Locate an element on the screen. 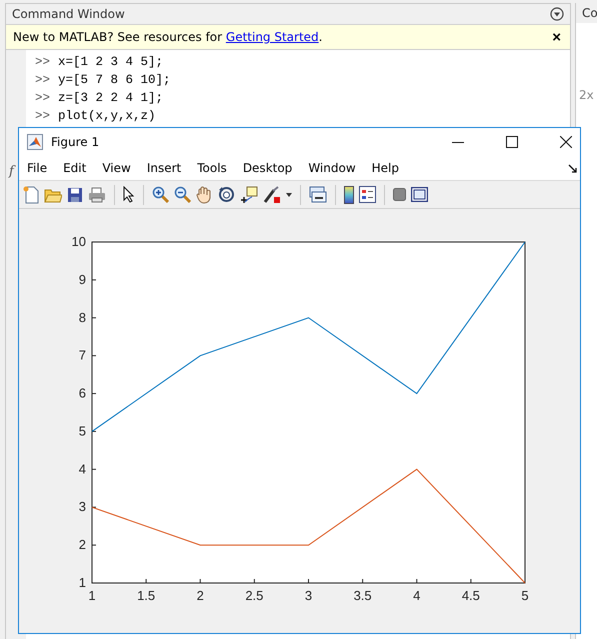 The width and height of the screenshot is (597, 639). brush-icon is located at coordinates (272, 195).